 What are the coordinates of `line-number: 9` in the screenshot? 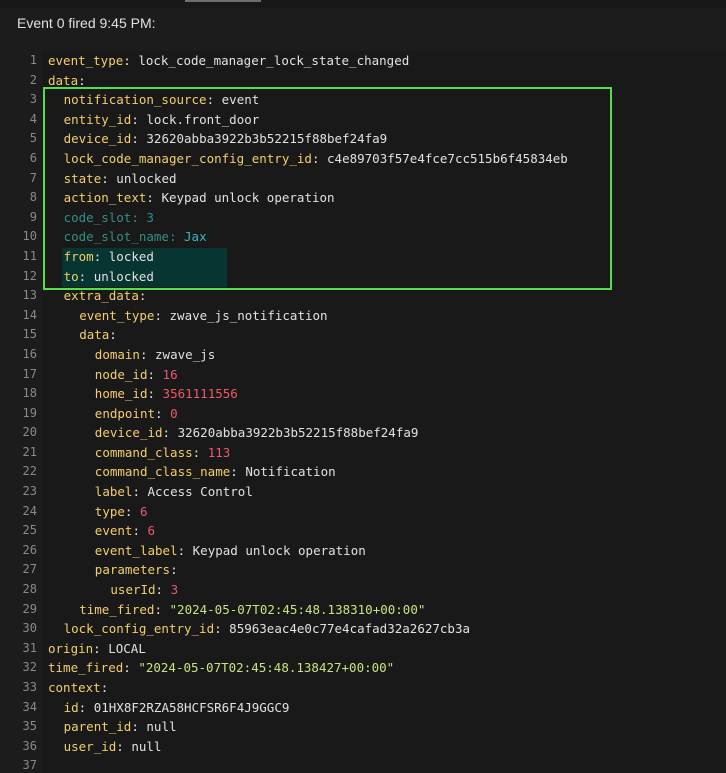 It's located at (33, 216).